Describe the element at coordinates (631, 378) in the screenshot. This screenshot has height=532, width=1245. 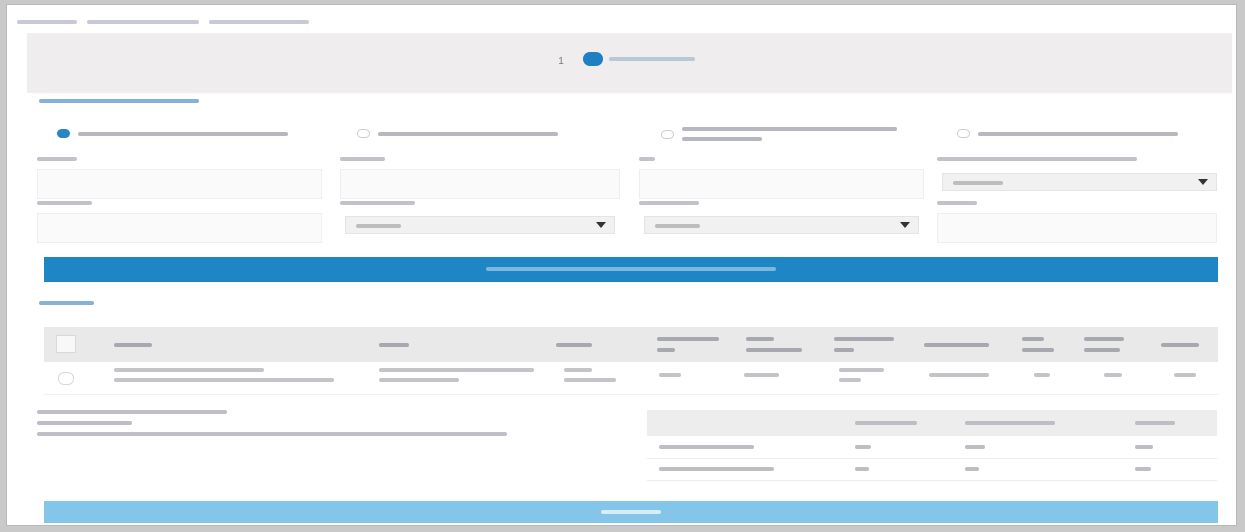
I see `table-row` at that location.